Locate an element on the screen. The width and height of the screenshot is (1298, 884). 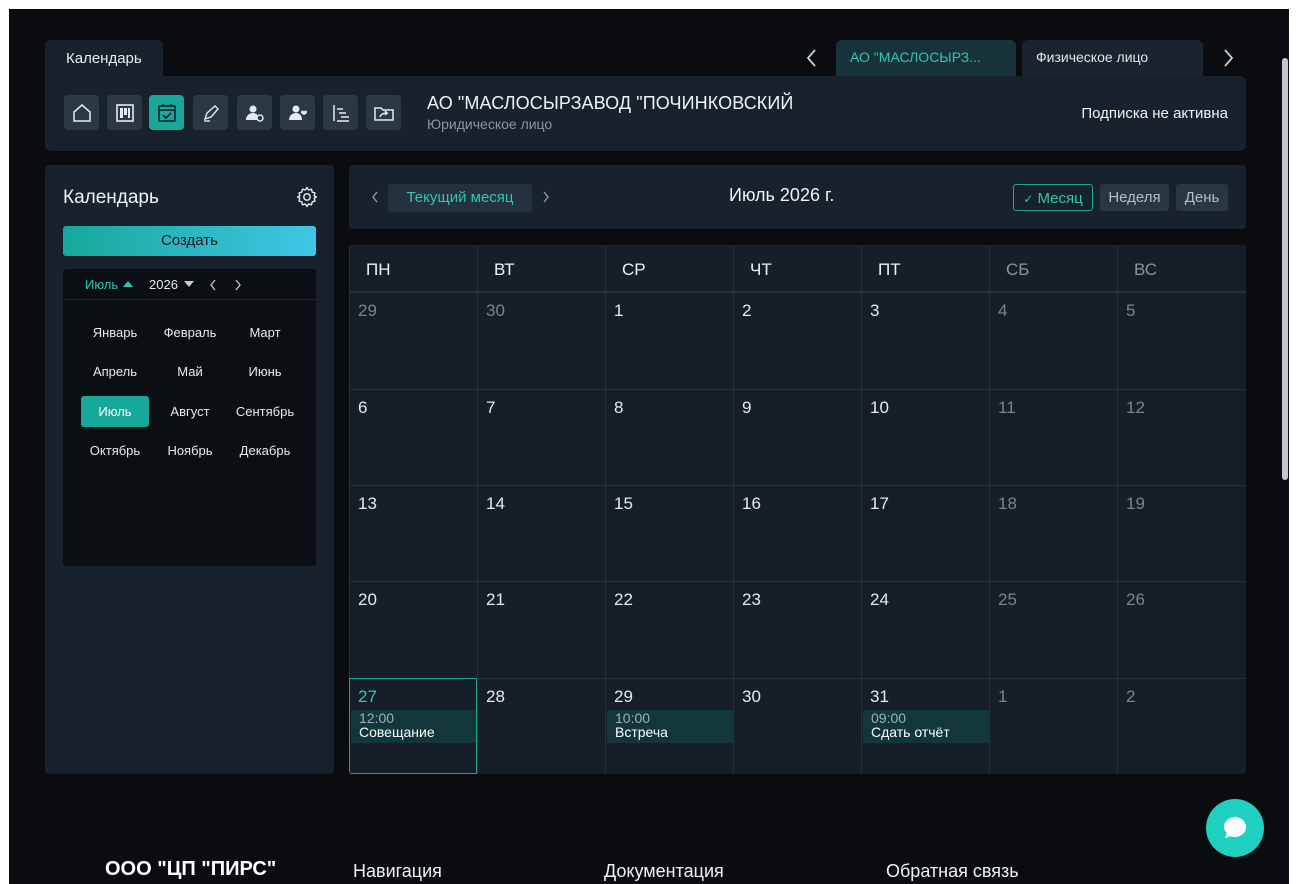
company-name: АО "МАСЛОСЫРЗАВОД "ПОЧИНКОВСКИЙ is located at coordinates (610, 103).